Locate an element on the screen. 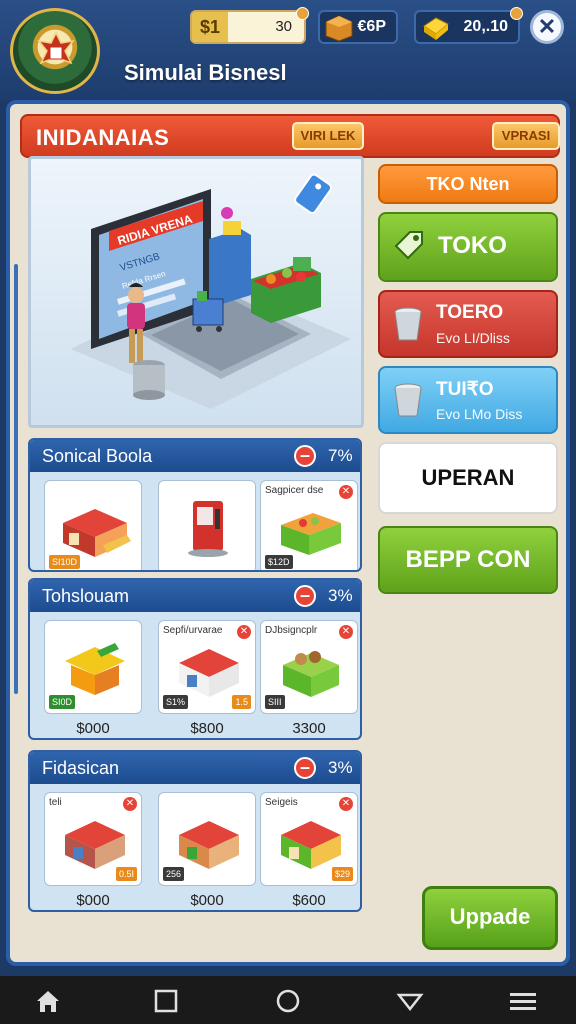  menu-button-toko: TOKO is located at coordinates (468, 247).